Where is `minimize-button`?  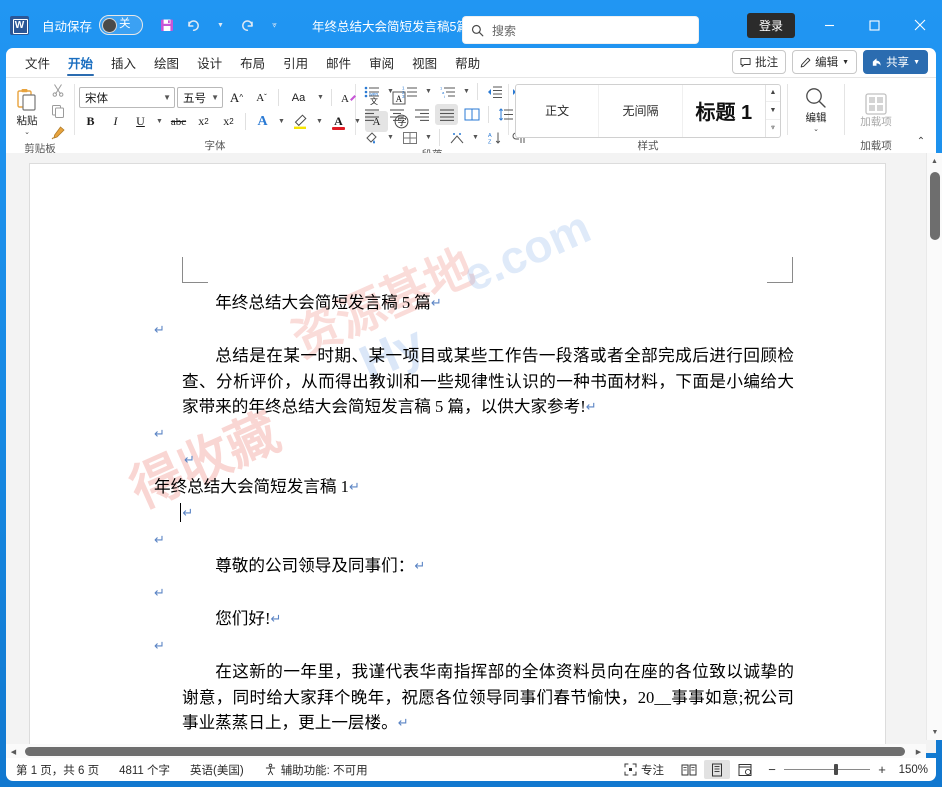 minimize-button is located at coordinates (829, 25).